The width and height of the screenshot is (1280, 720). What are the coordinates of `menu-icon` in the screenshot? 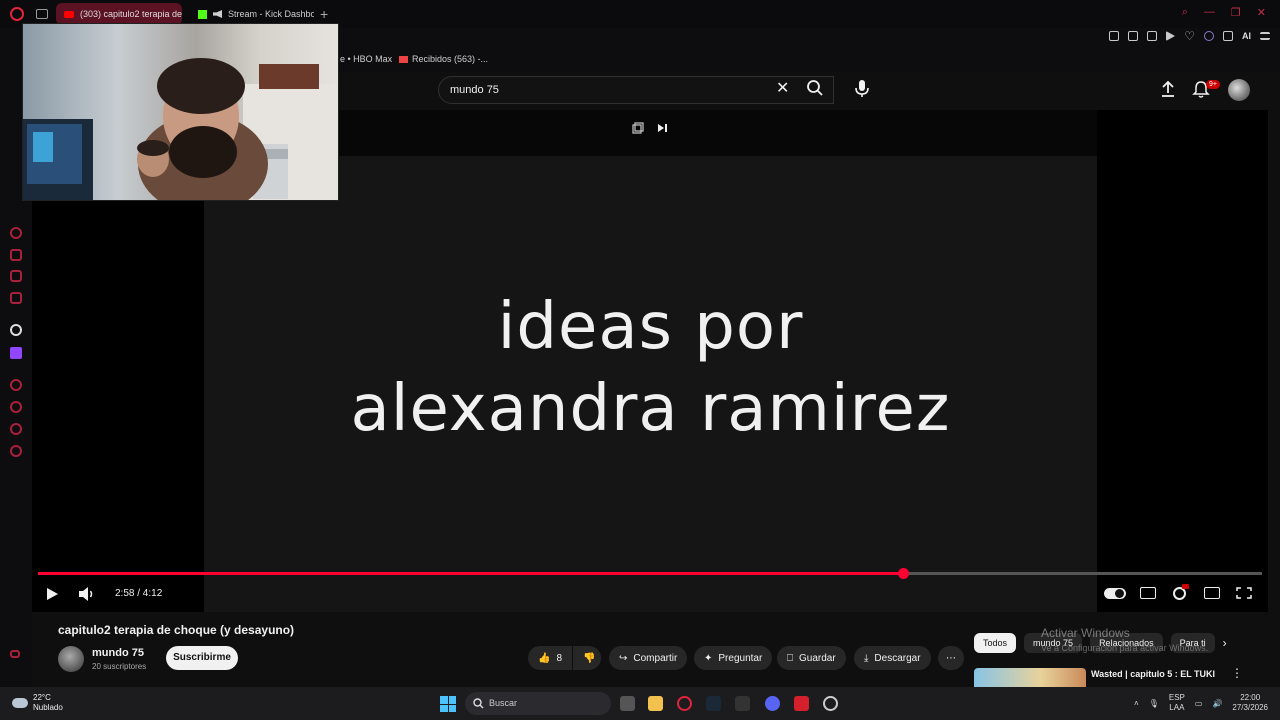 It's located at (1265, 36).